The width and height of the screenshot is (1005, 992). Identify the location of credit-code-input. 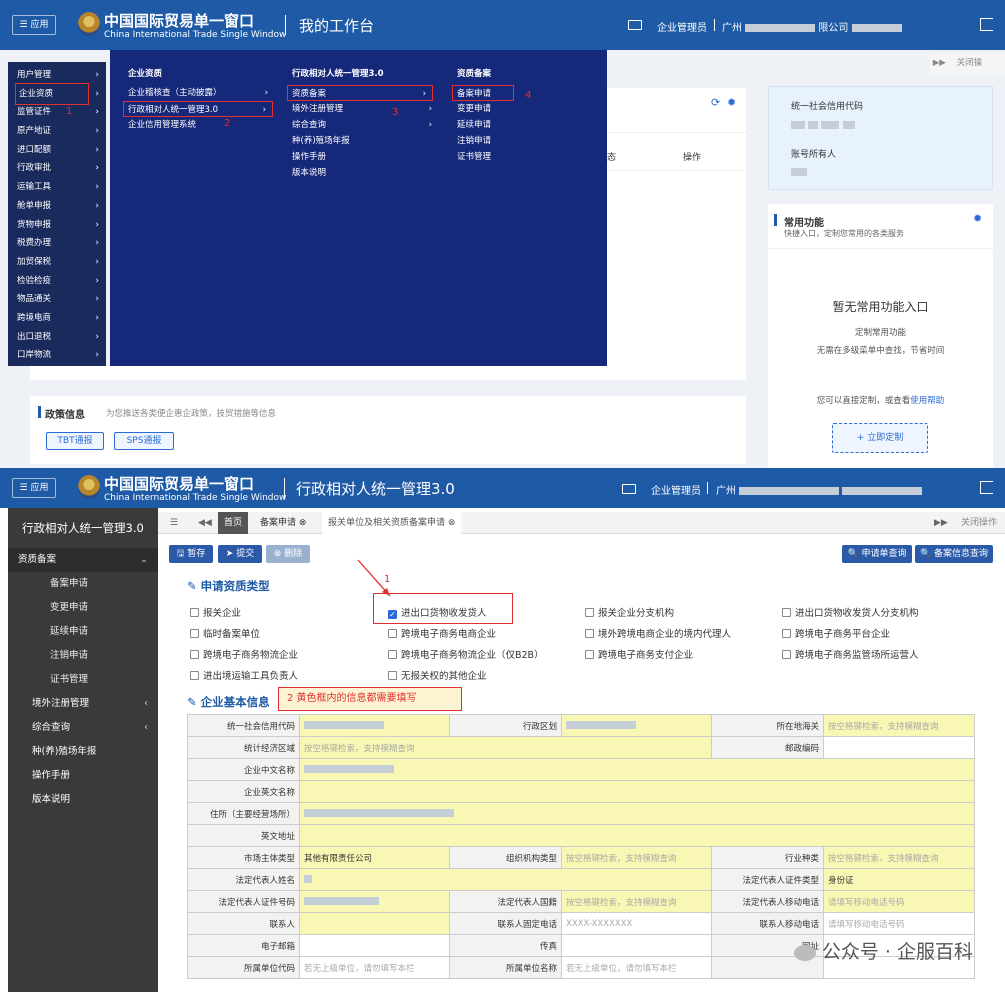
(374, 725).